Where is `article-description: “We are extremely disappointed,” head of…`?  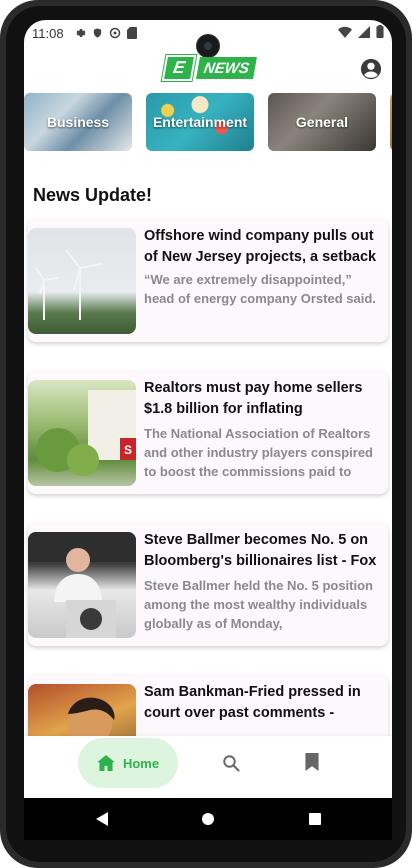
article-description: “We are extremely disappointed,” head of… is located at coordinates (260, 289).